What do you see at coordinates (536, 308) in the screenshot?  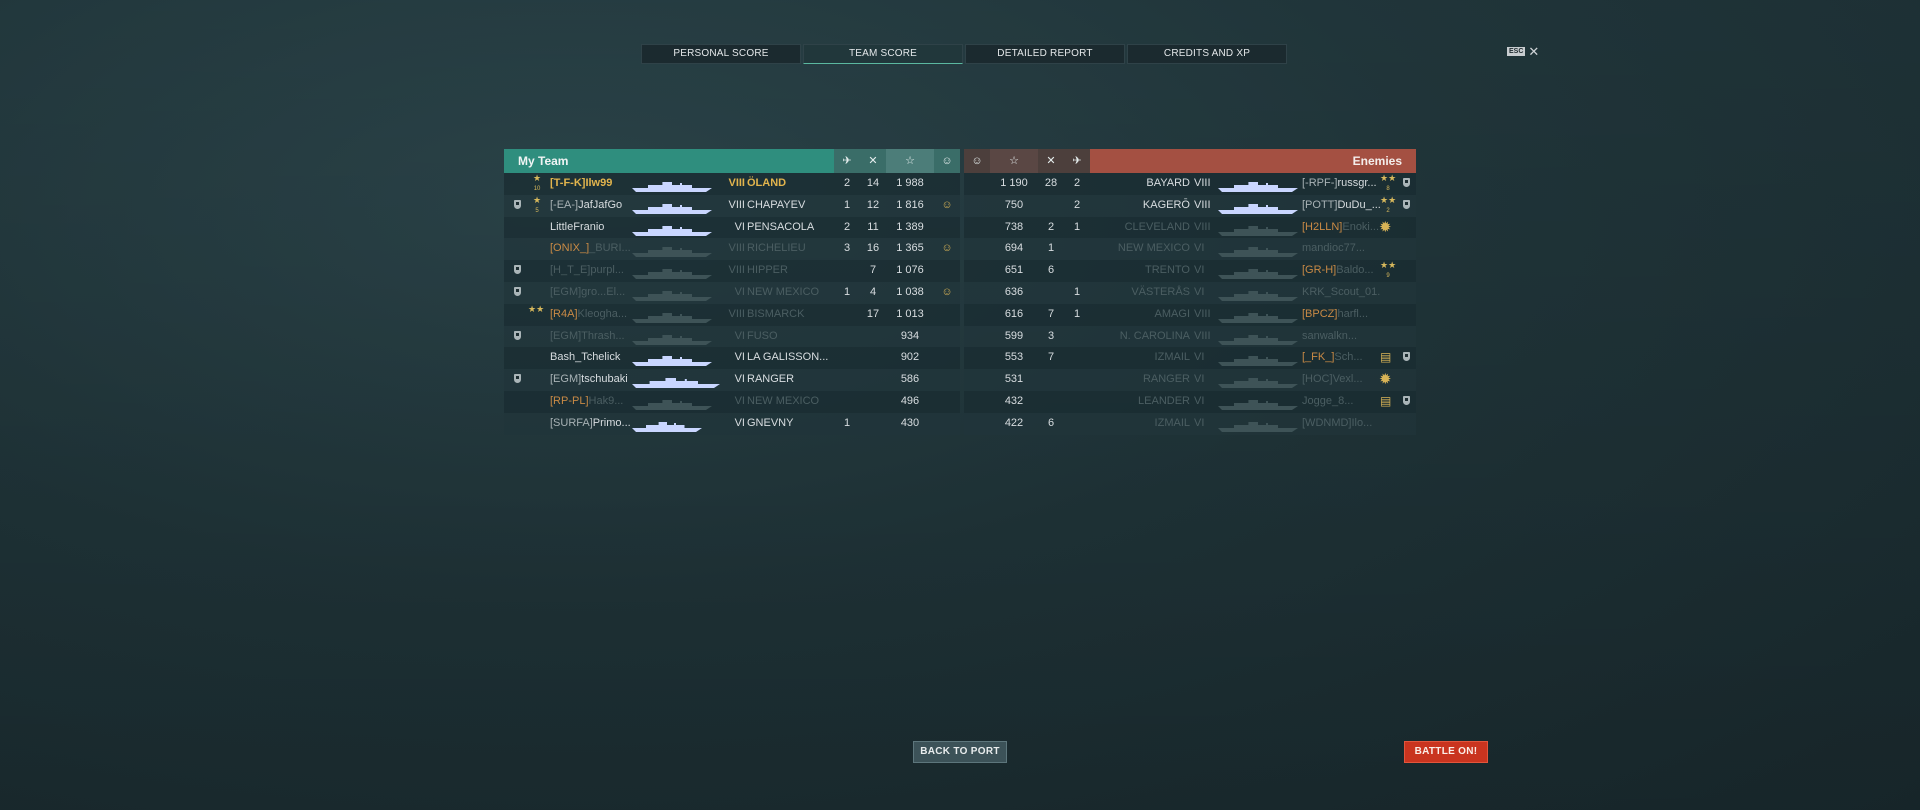 I see `stars-icon: ★★` at bounding box center [536, 308].